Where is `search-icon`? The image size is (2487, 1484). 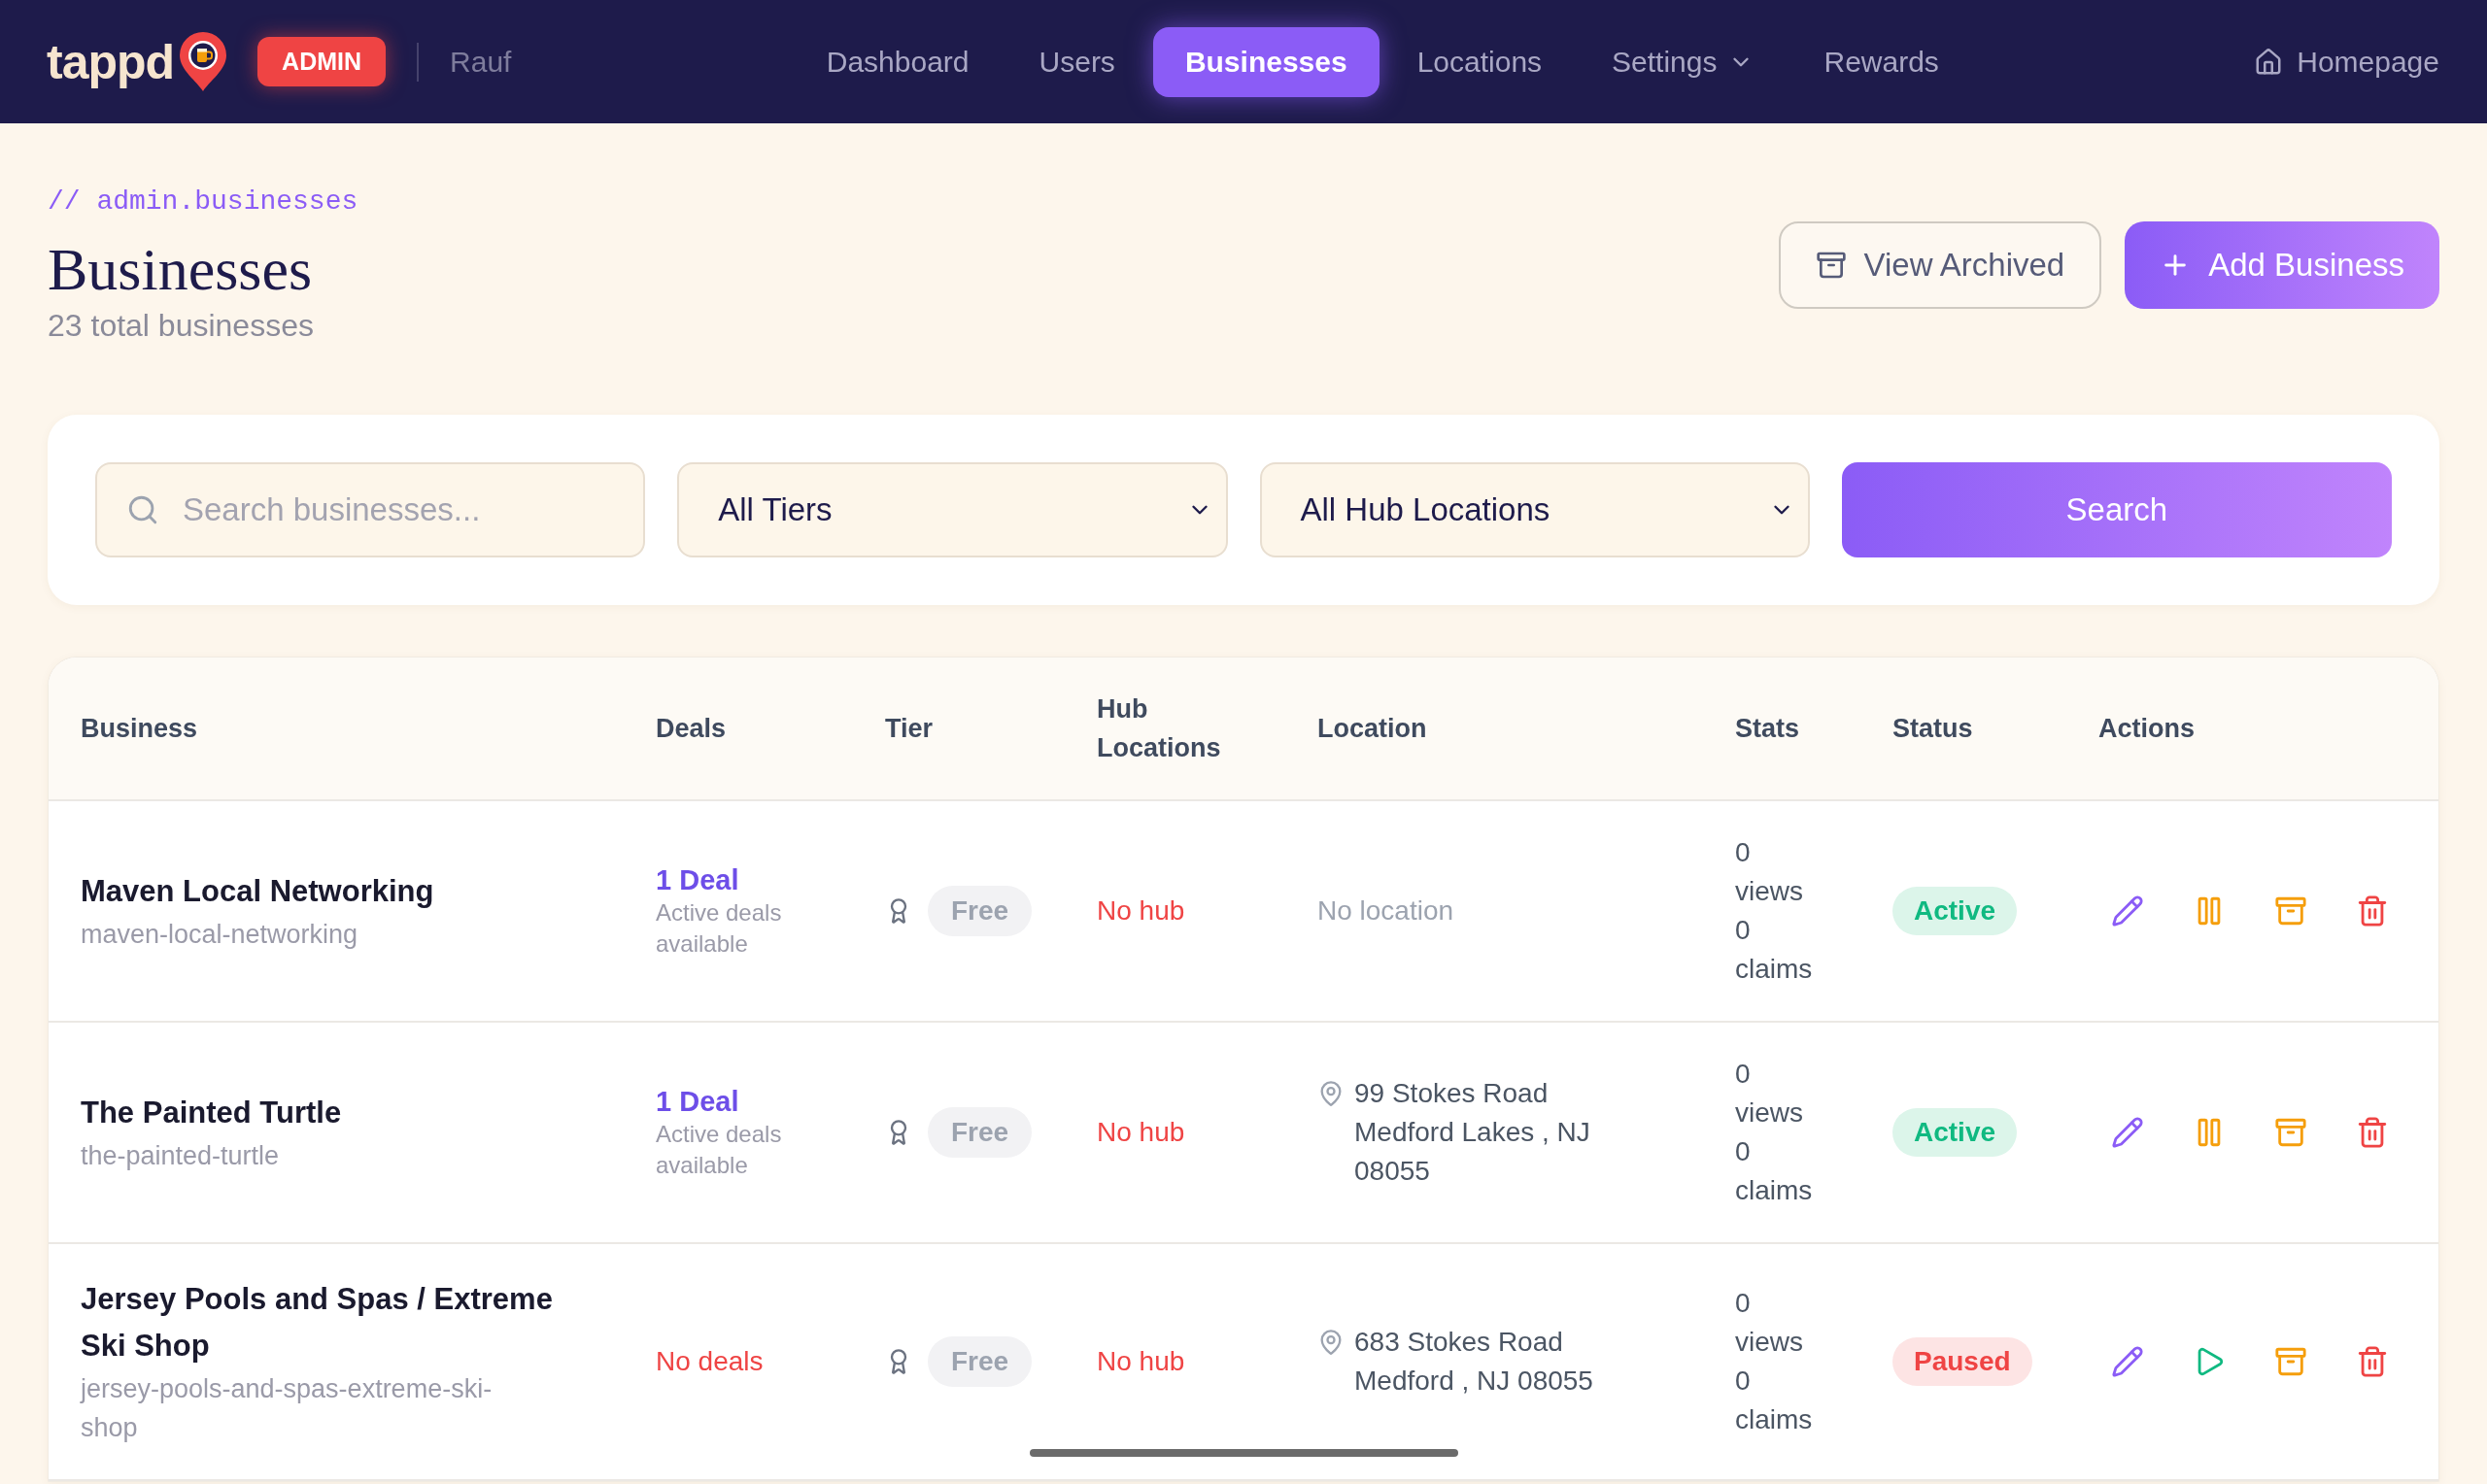
search-icon is located at coordinates (142, 509).